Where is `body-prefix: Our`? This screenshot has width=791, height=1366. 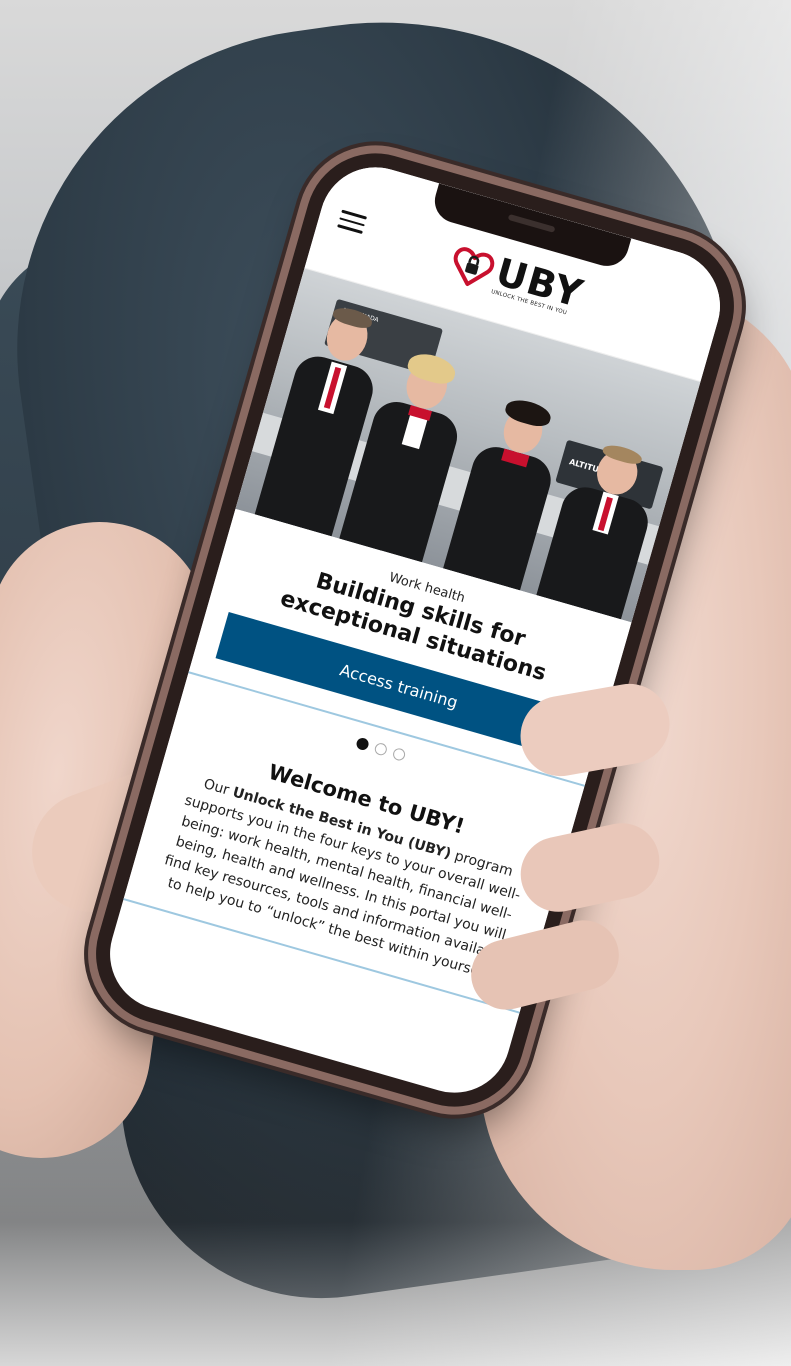
body-prefix: Our is located at coordinates (218, 788).